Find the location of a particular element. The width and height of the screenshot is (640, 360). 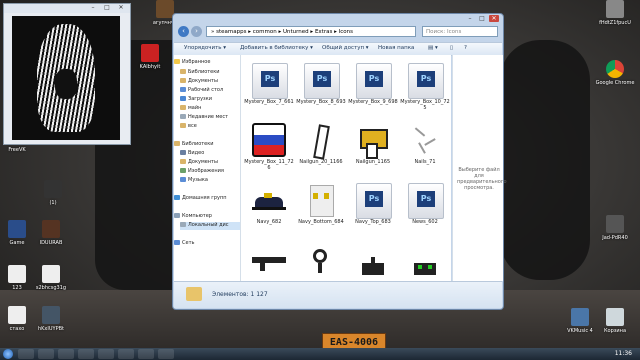

desktop-icon-kalbhyit: KAlbhyit is located at coordinates (150, 57).